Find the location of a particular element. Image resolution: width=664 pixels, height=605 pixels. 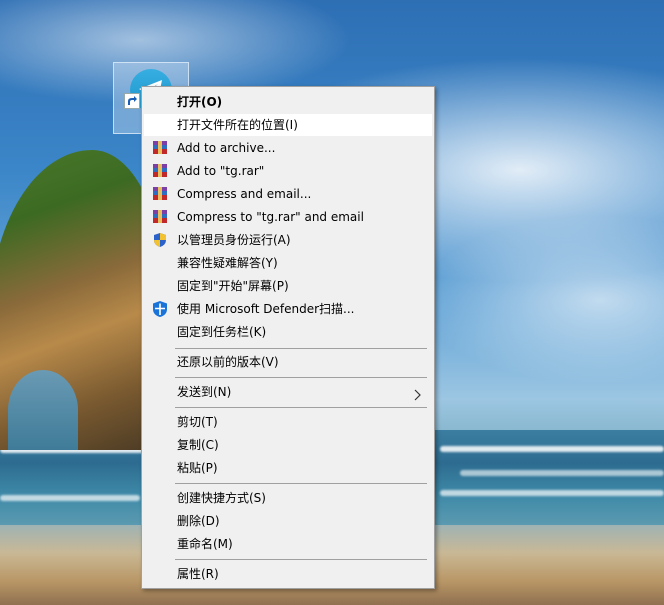

menu-item-open: 打开(O) is located at coordinates (288, 102).